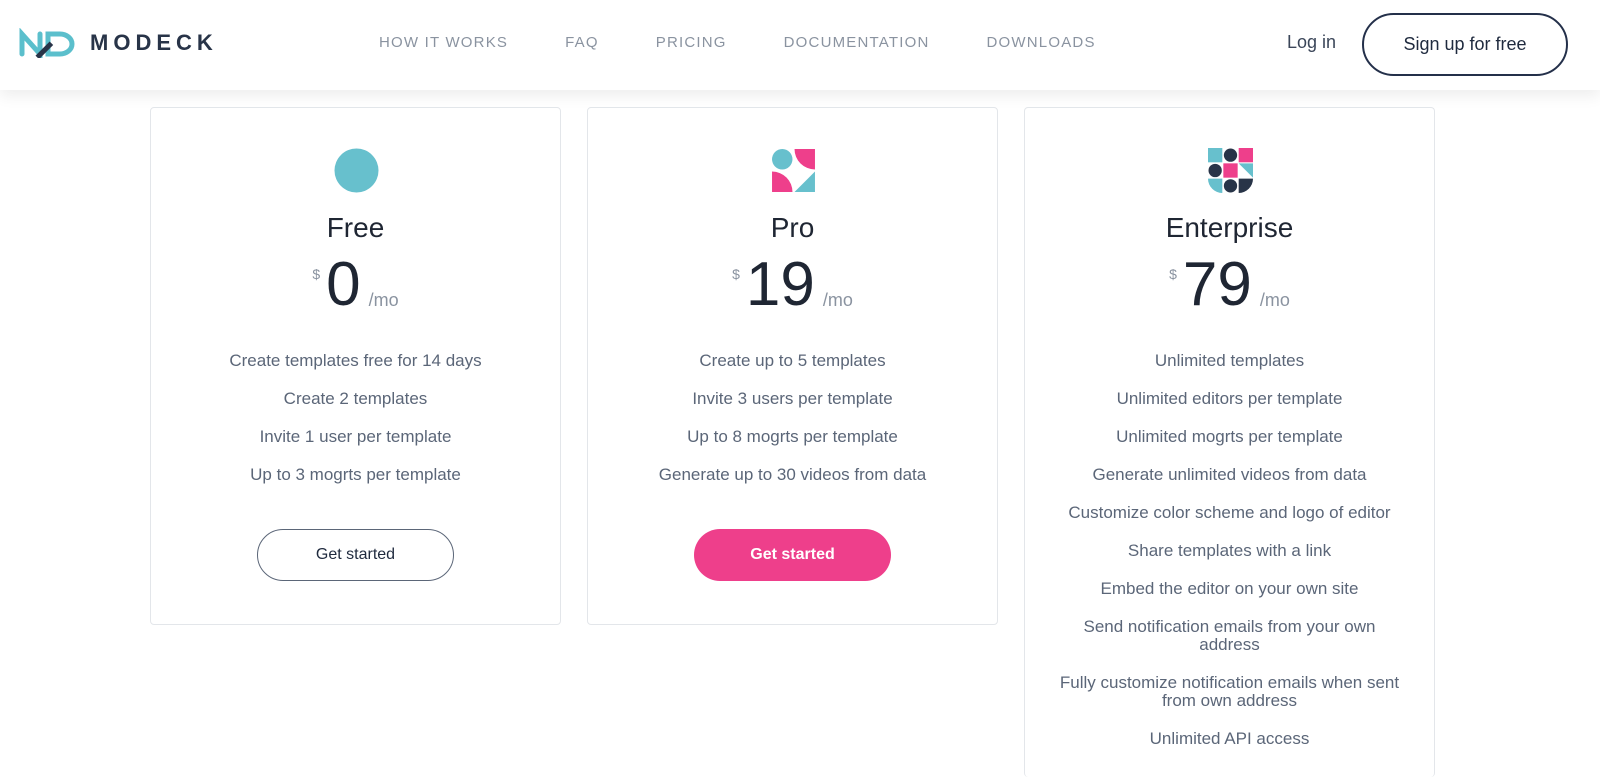  I want to click on nav-downloads: DOWNLOADS, so click(1041, 42).